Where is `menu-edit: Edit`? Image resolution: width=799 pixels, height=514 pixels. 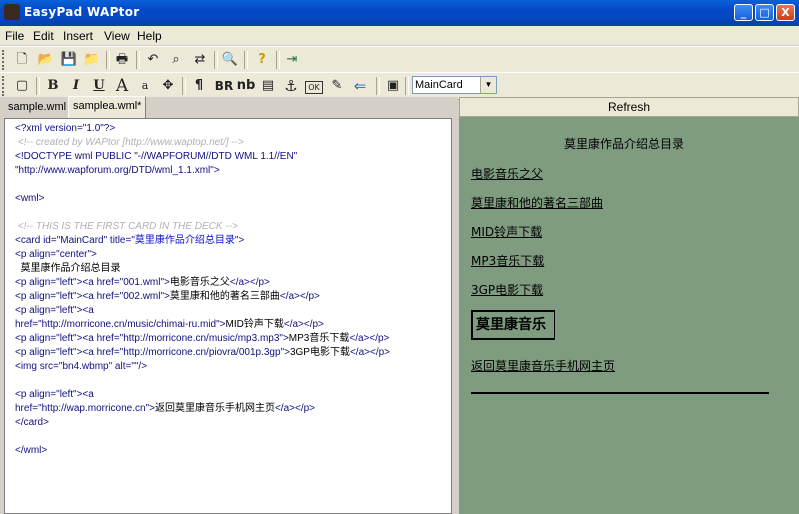
menu-edit: Edit is located at coordinates (43, 36).